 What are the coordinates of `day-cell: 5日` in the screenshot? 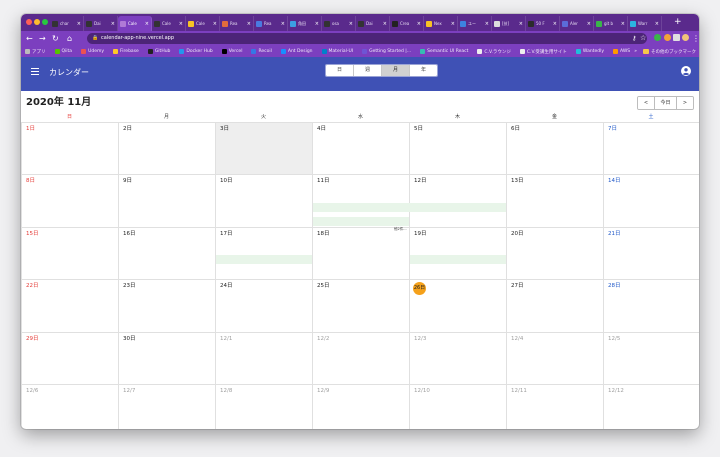 It's located at (457, 148).